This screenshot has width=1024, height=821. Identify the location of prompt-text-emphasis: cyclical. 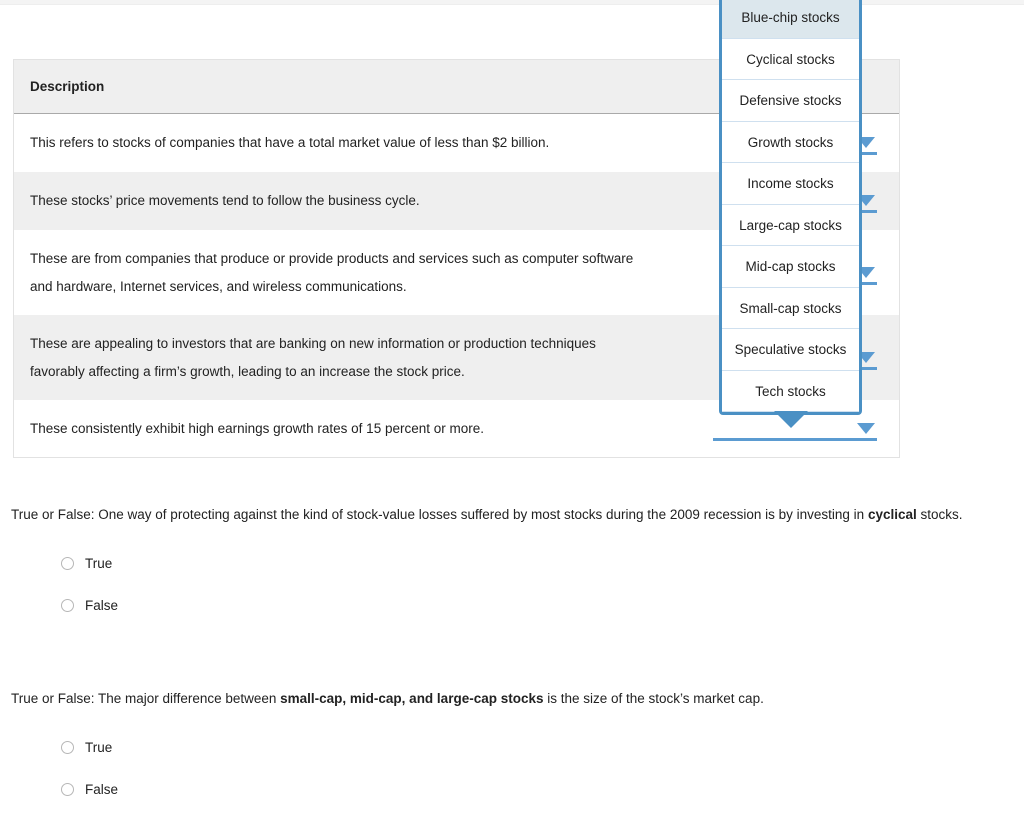
(892, 514).